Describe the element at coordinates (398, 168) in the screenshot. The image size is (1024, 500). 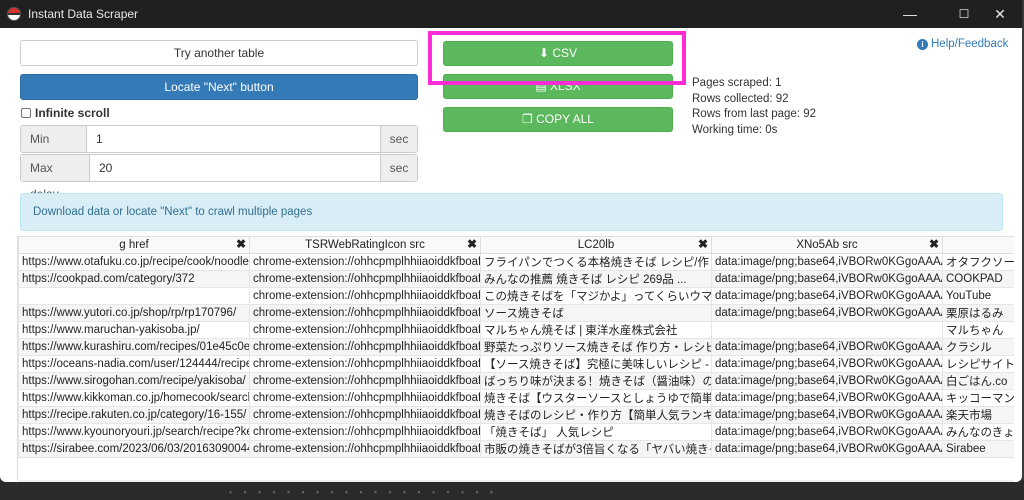
I see `max-delay-unit: sec` at that location.